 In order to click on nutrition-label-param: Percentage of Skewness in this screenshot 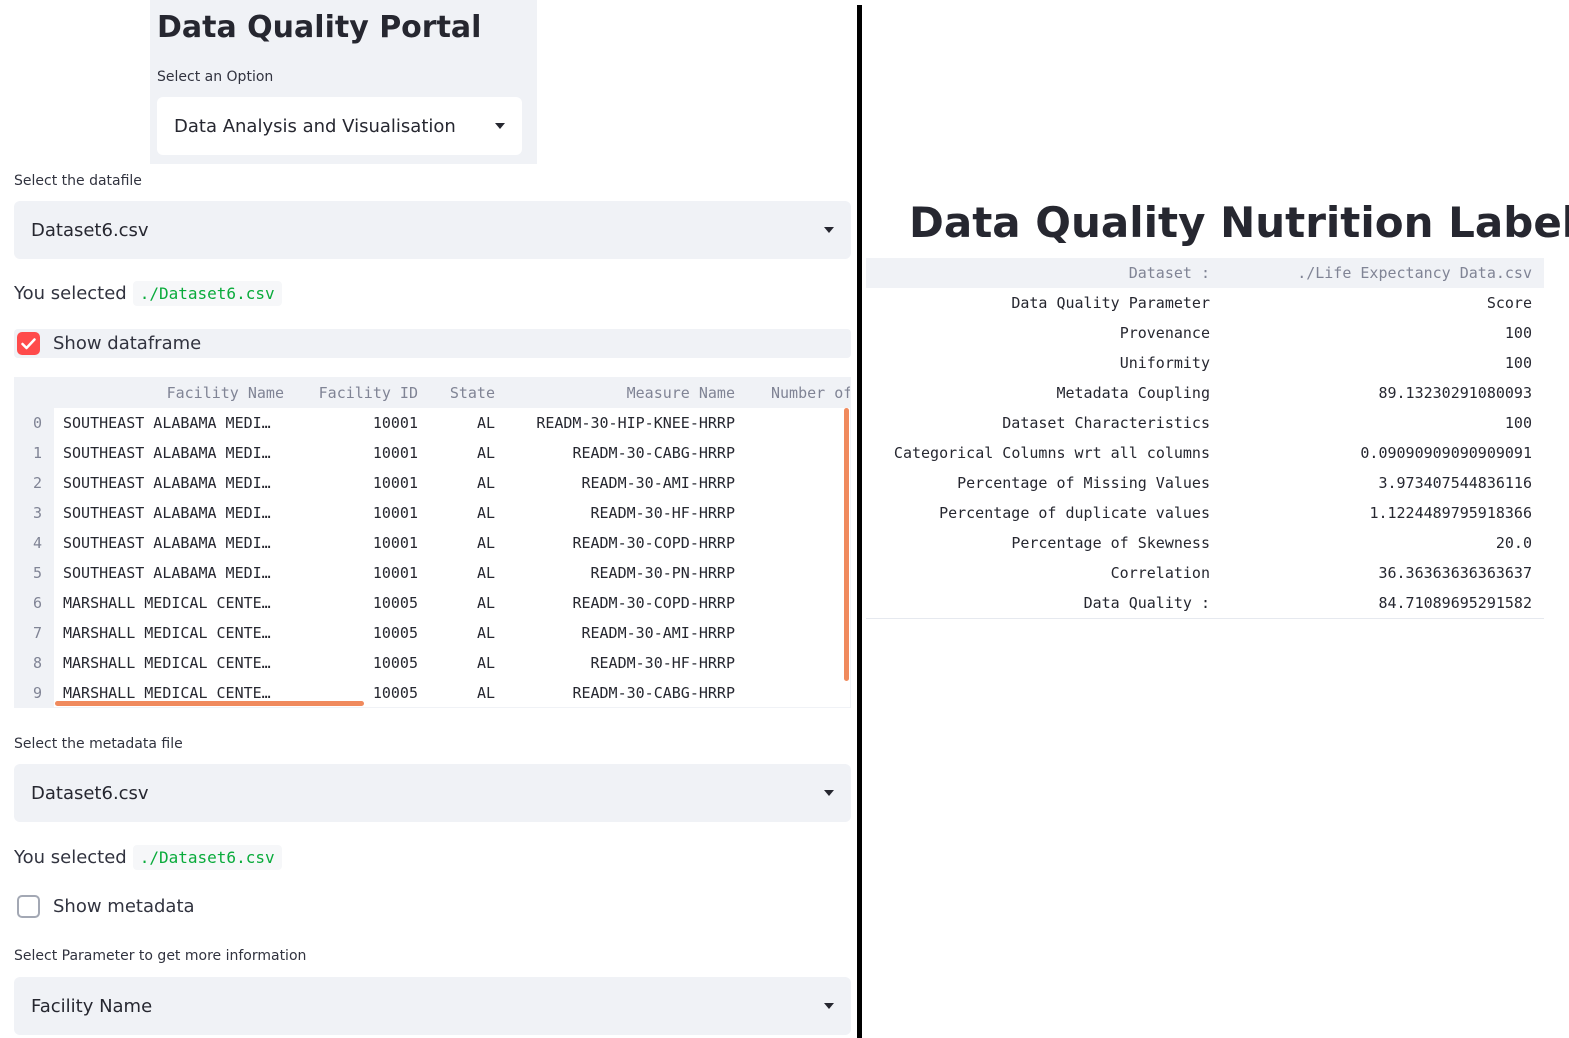, I will do `click(1110, 543)`.